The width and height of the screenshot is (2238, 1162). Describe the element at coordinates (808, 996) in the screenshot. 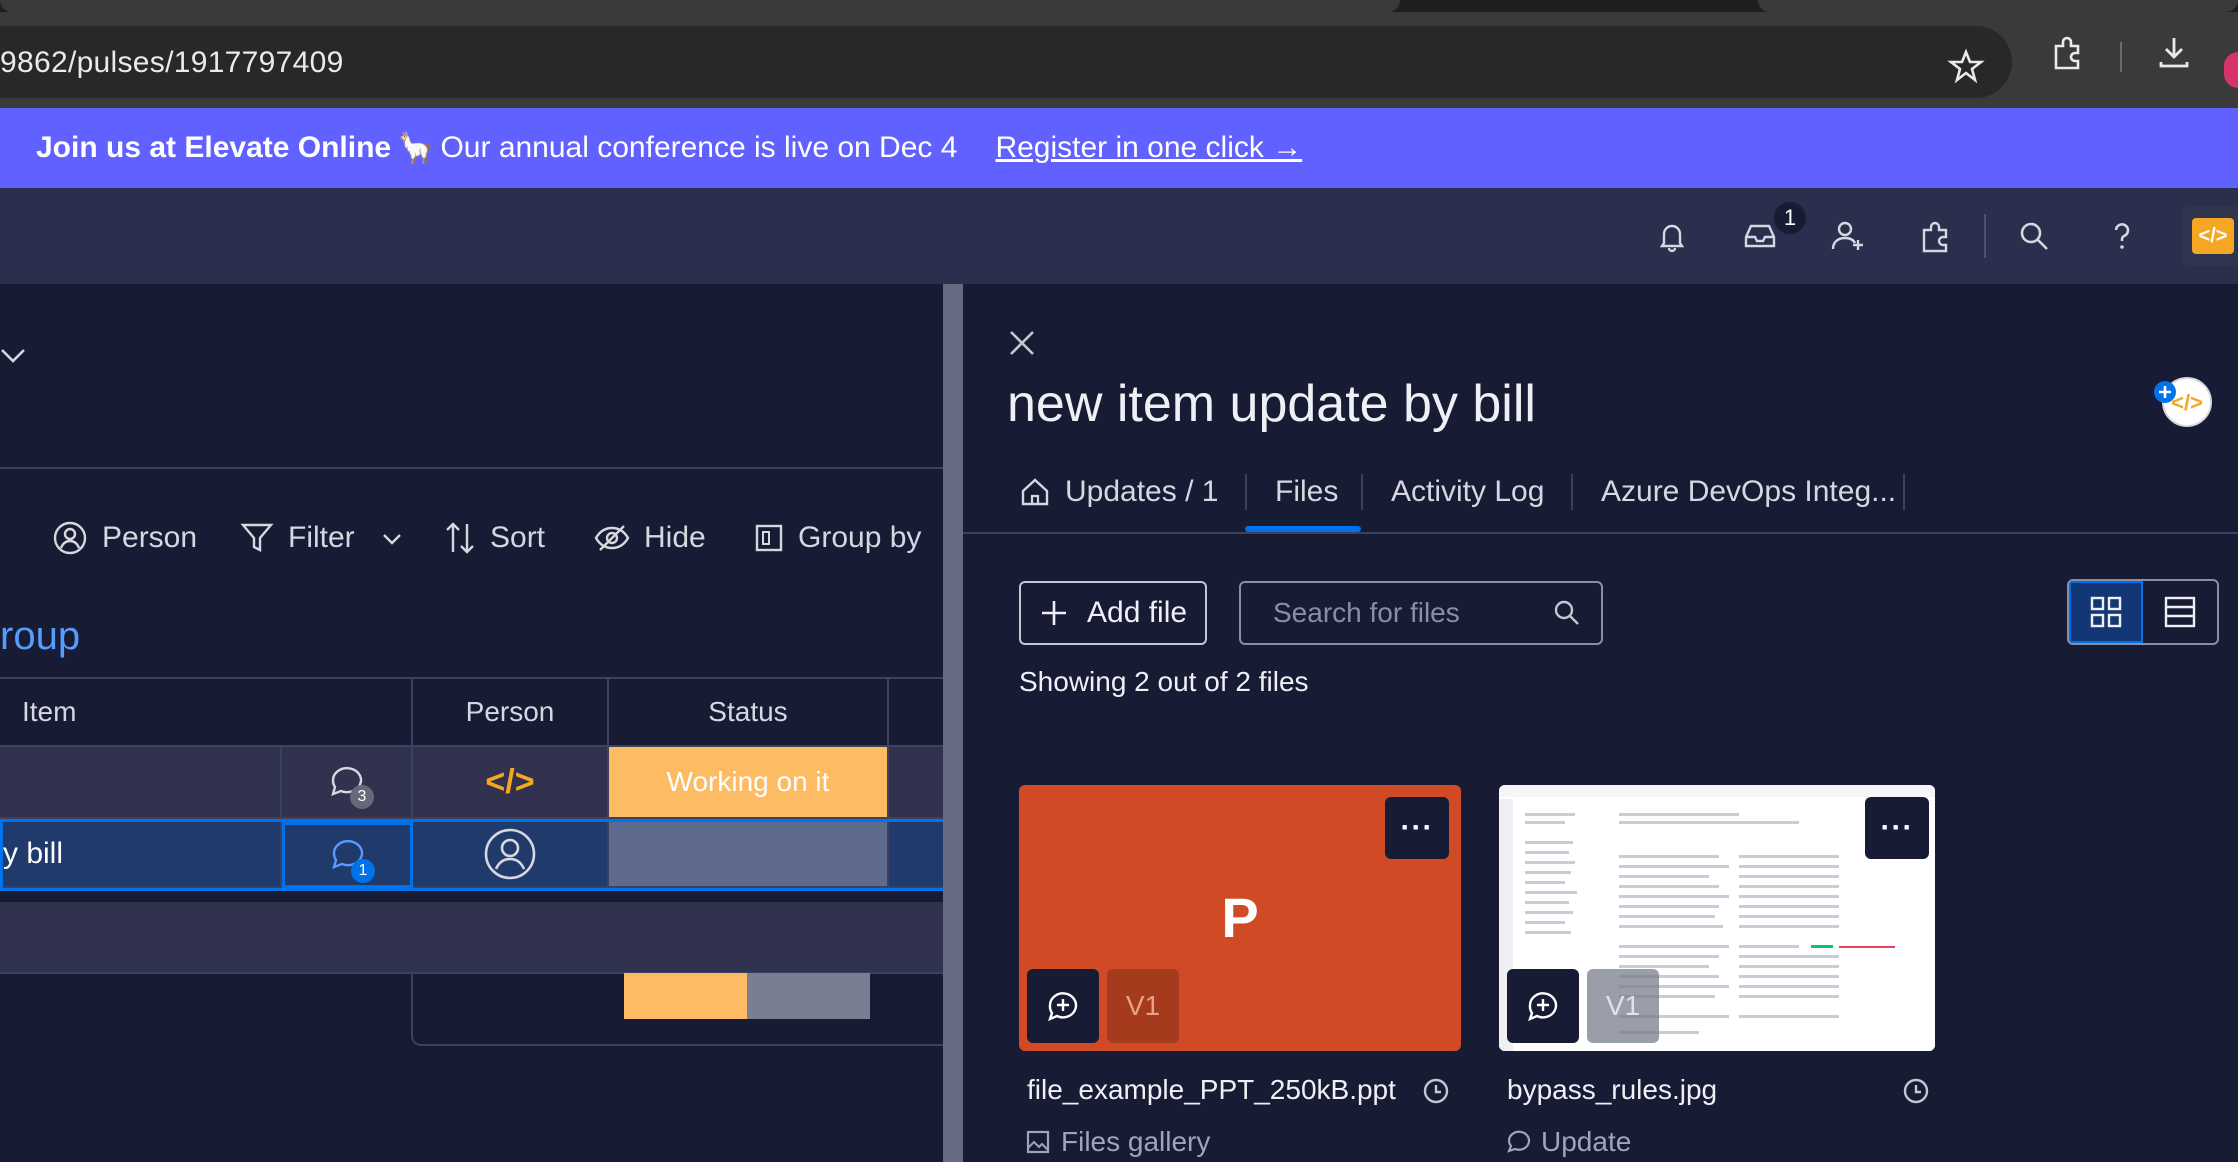

I see `status-summary-empty-segment` at that location.